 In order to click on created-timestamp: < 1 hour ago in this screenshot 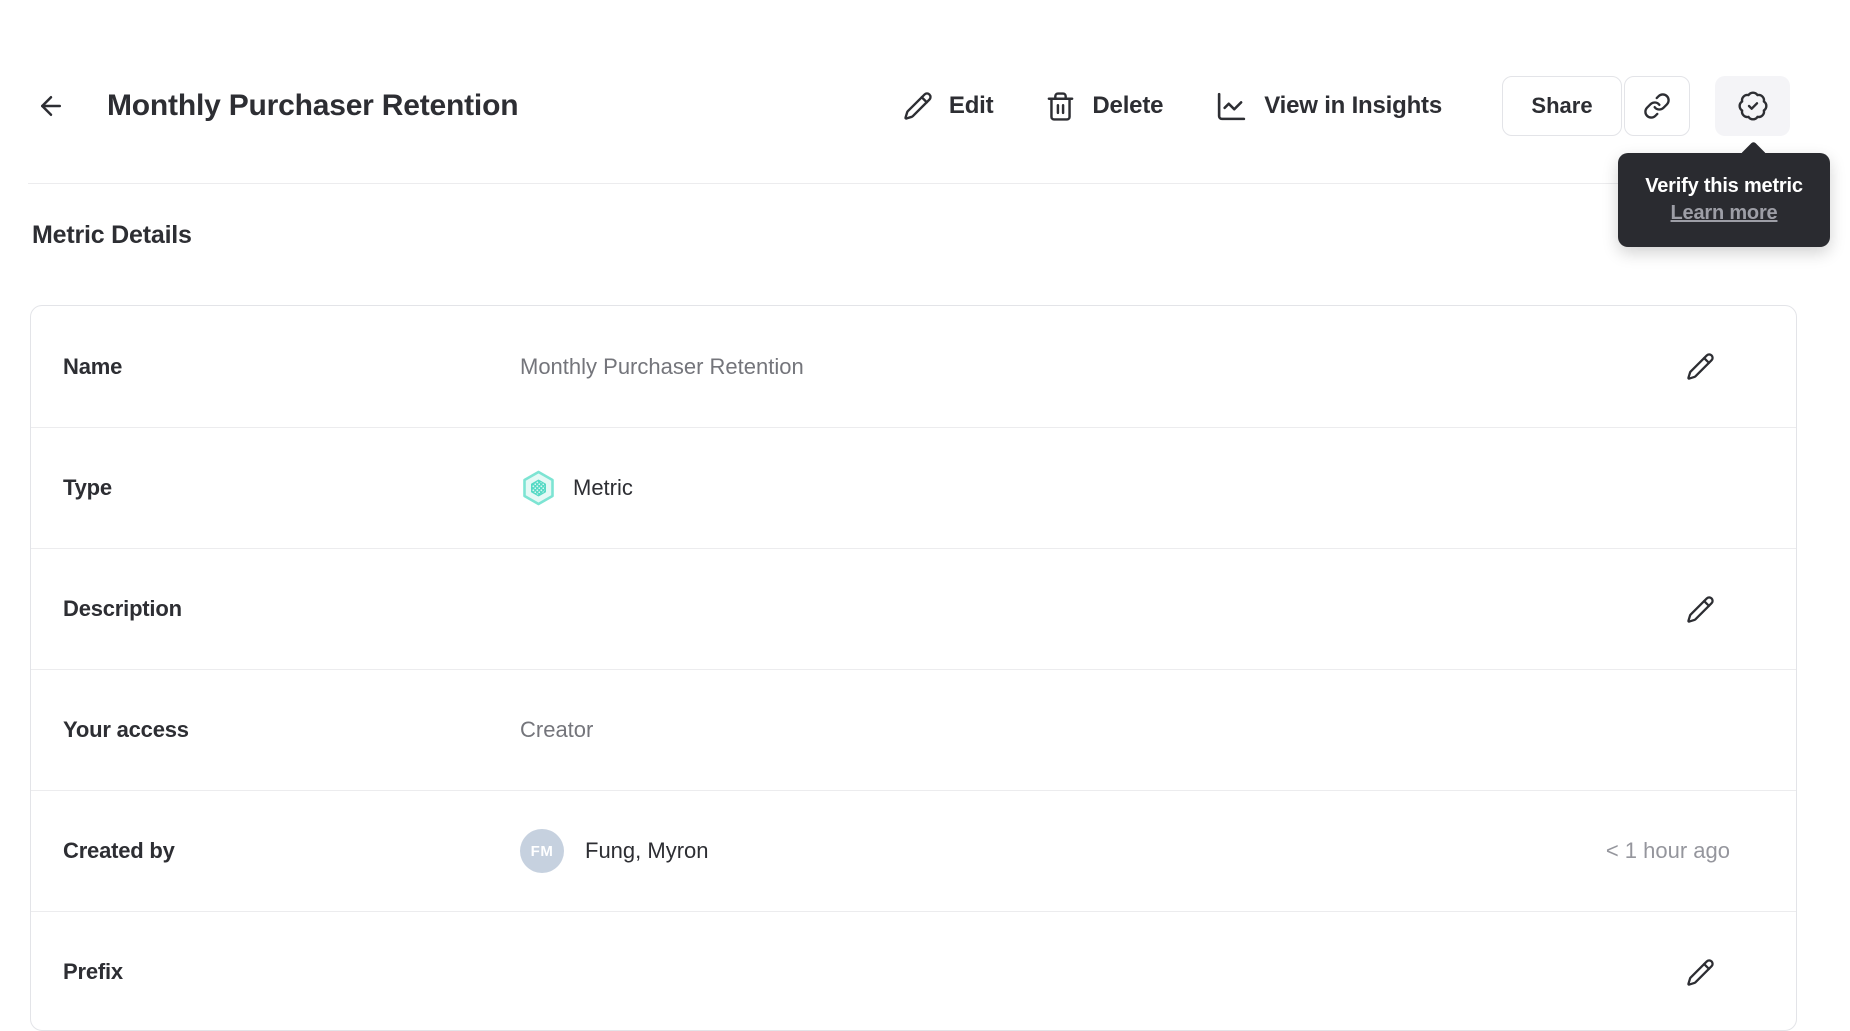, I will do `click(1667, 850)`.